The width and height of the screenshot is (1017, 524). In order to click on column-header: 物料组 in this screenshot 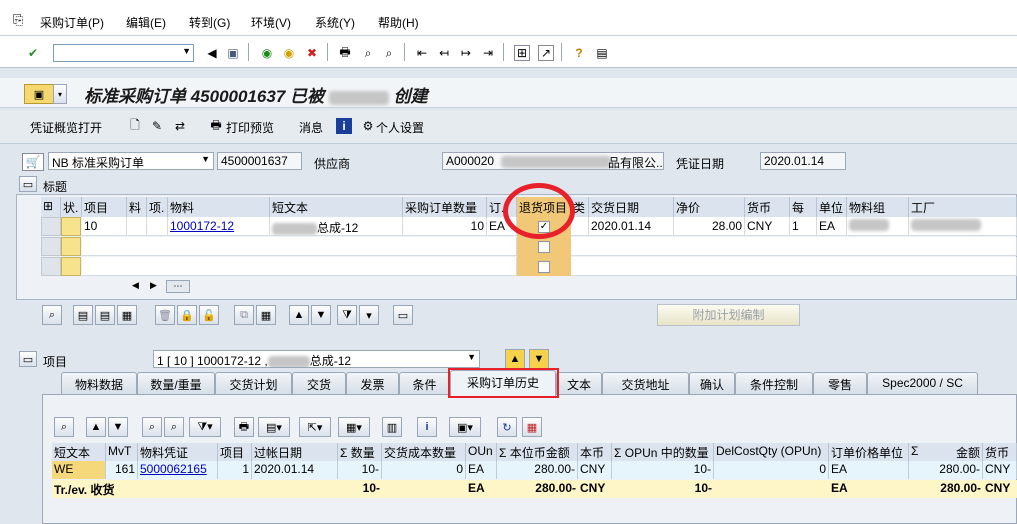, I will do `click(878, 207)`.